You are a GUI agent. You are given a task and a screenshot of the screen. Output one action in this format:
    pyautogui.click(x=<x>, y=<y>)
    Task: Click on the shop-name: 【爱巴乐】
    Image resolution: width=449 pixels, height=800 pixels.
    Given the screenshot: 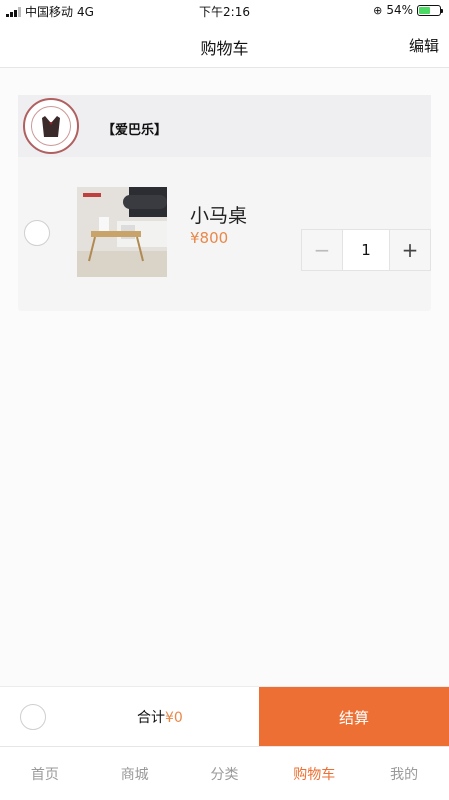 What is the action you would take?
    pyautogui.click(x=134, y=128)
    